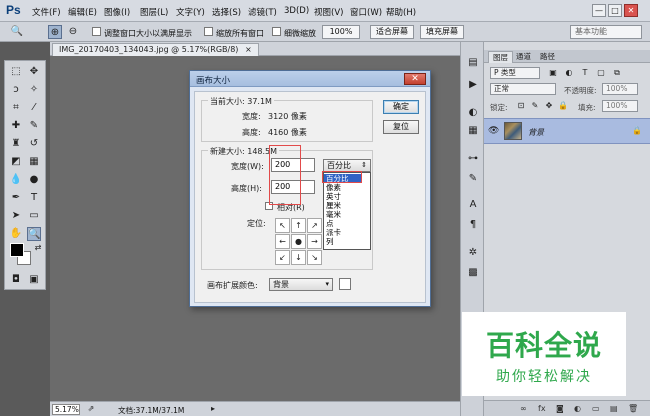  Describe the element at coordinates (117, 12) in the screenshot. I see `menu-image: 图像(I)` at that location.